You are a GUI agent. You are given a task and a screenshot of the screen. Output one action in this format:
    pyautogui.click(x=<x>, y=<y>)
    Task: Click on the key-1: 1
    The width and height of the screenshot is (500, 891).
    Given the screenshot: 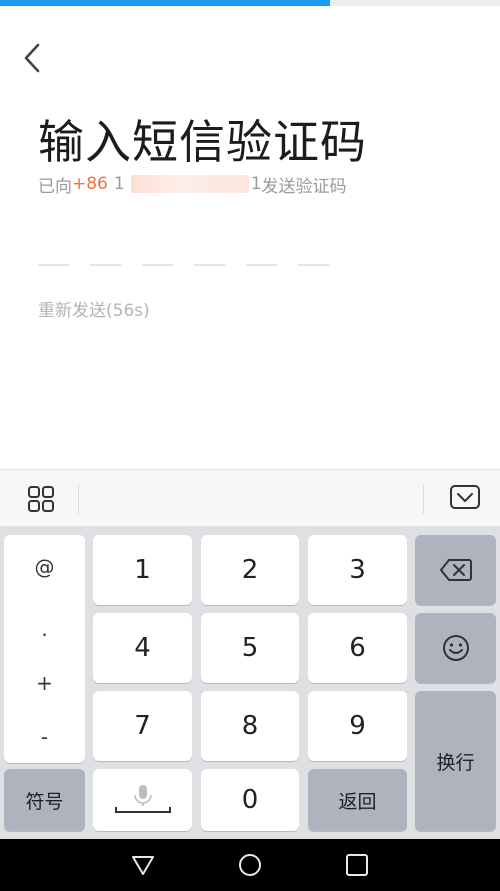 What is the action you would take?
    pyautogui.click(x=142, y=570)
    